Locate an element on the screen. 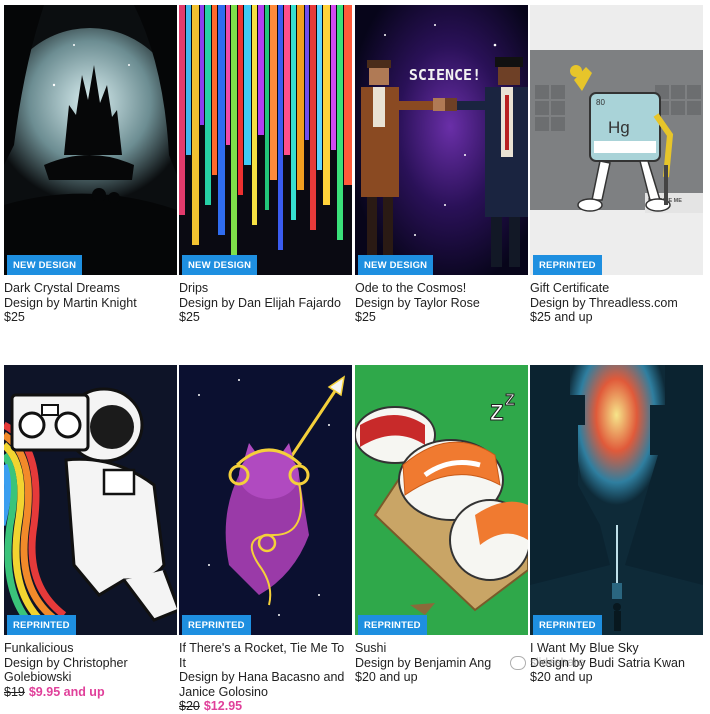 Image resolution: width=710 pixels, height=714 pixels. product-designer: Design by Benjamin Ang is located at coordinates (441, 663).